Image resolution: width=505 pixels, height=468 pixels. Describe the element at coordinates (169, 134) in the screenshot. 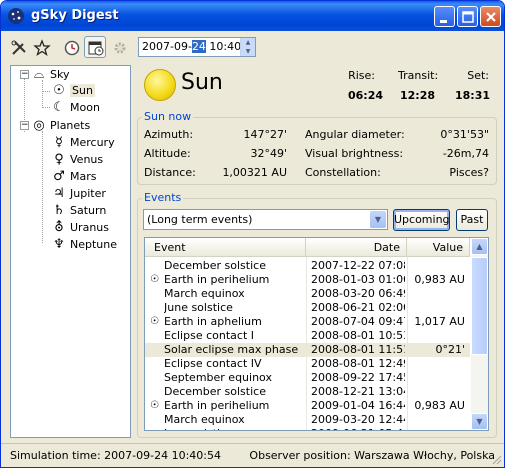

I see `azimuth-label: Azimuth:` at that location.